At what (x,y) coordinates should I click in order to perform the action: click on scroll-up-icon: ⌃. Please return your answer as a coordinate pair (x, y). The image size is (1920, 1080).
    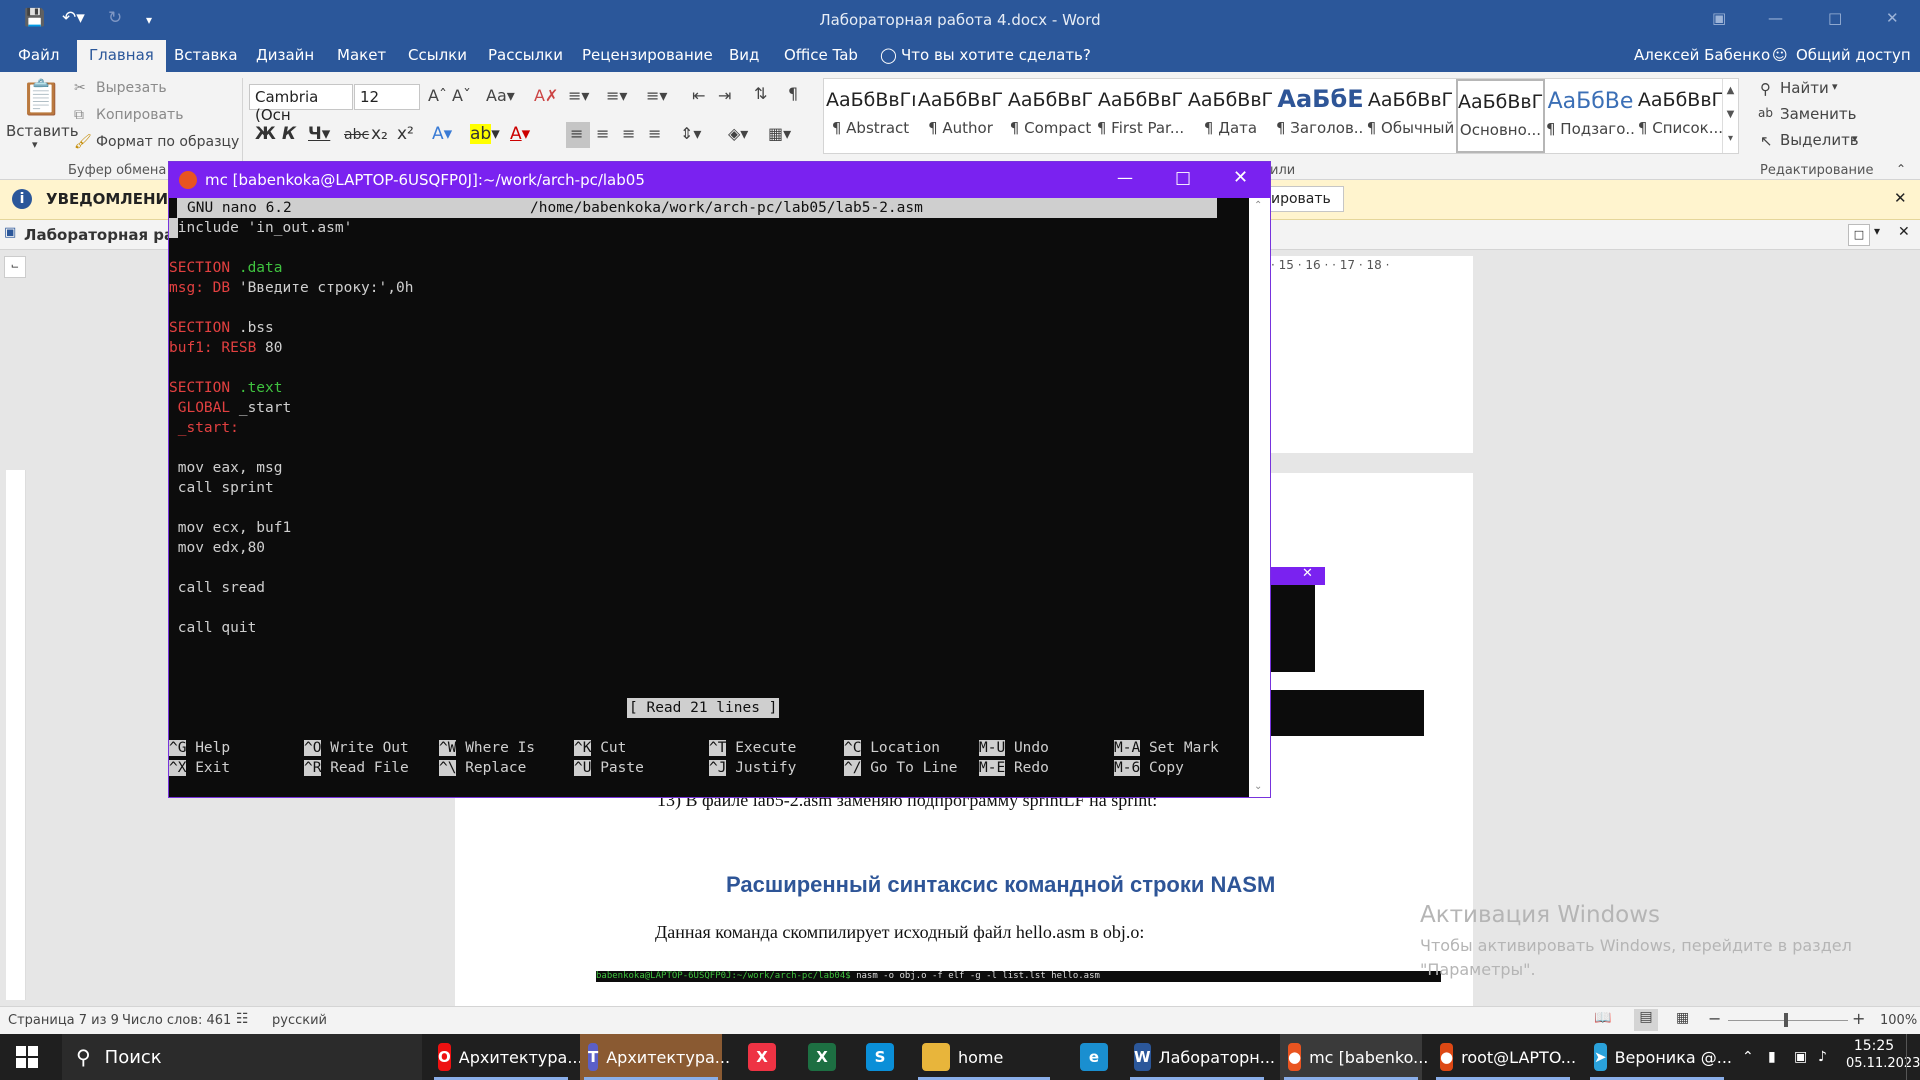
    Looking at the image, I should click on (1258, 205).